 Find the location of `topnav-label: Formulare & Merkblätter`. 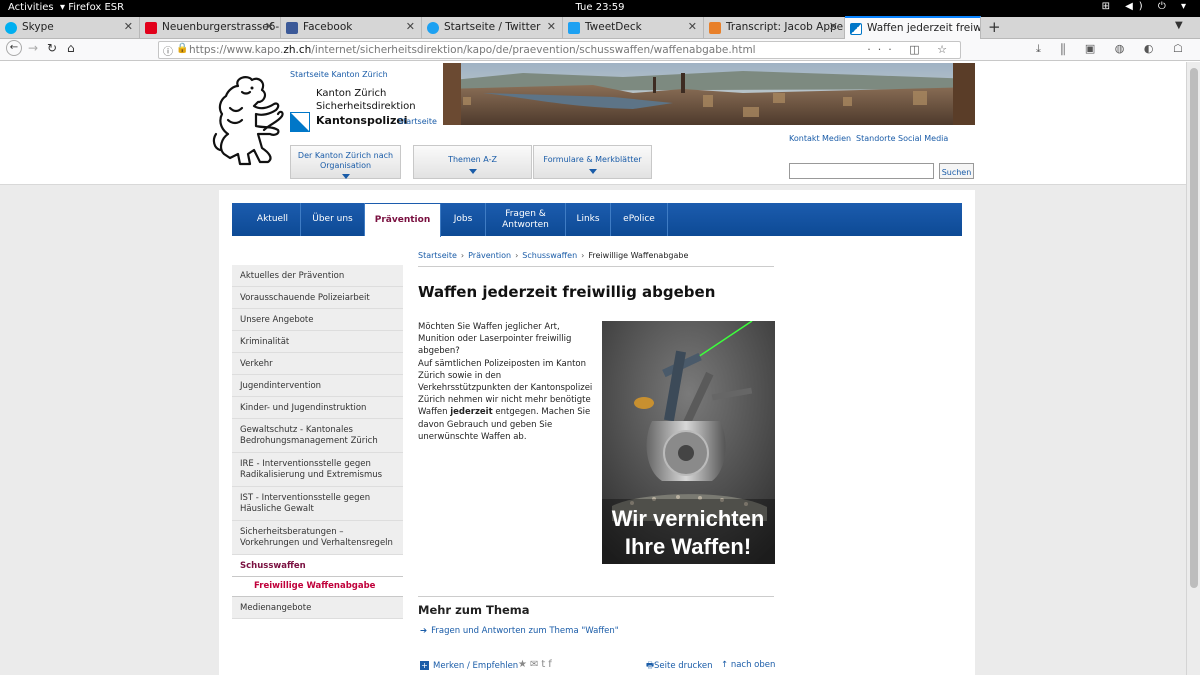

topnav-label: Formulare & Merkblätter is located at coordinates (592, 159).